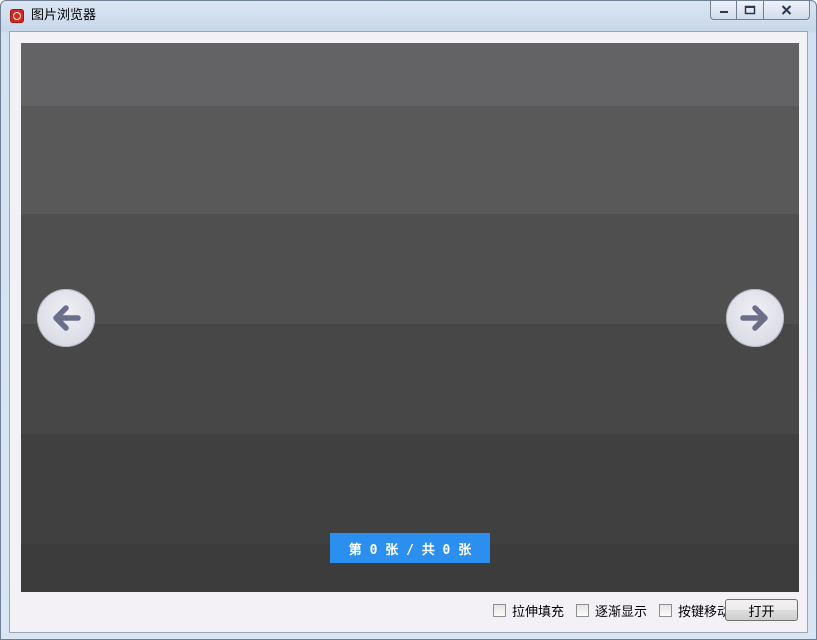  What do you see at coordinates (621, 612) in the screenshot?
I see `fade-in-label: 逐渐显示` at bounding box center [621, 612].